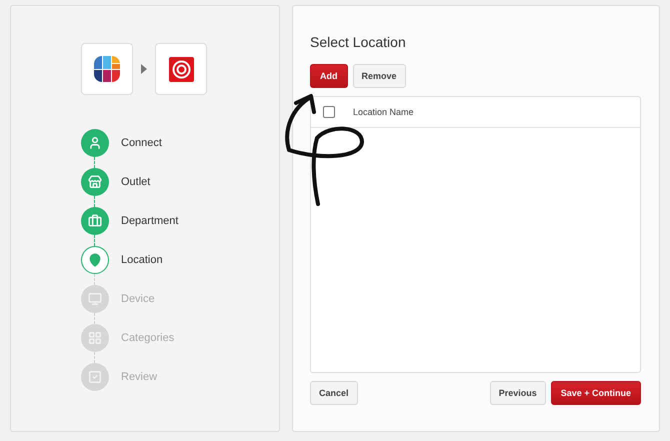 This screenshot has width=670, height=441. What do you see at coordinates (149, 221) in the screenshot?
I see `step-label: Department` at bounding box center [149, 221].